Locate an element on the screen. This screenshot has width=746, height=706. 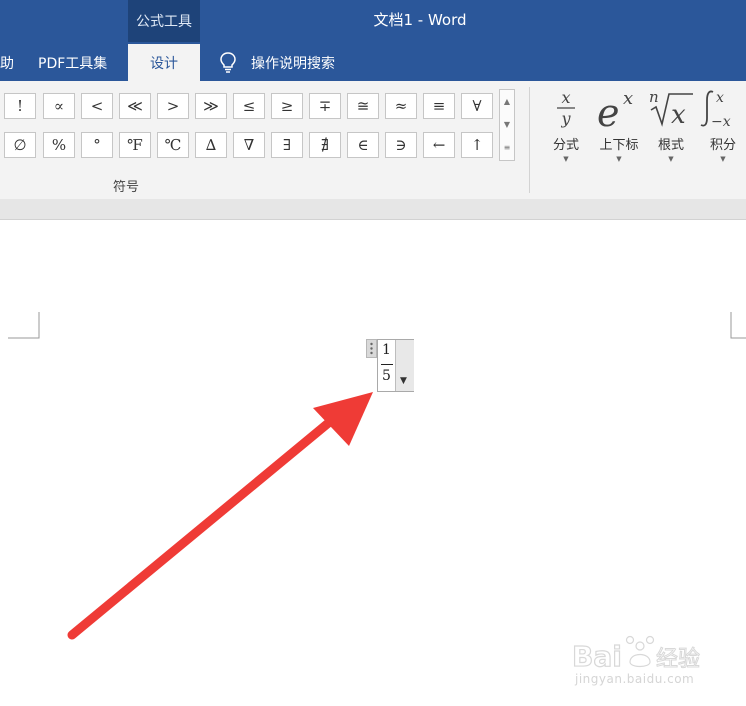
svg-text: Bai is located at coordinates (597, 656).